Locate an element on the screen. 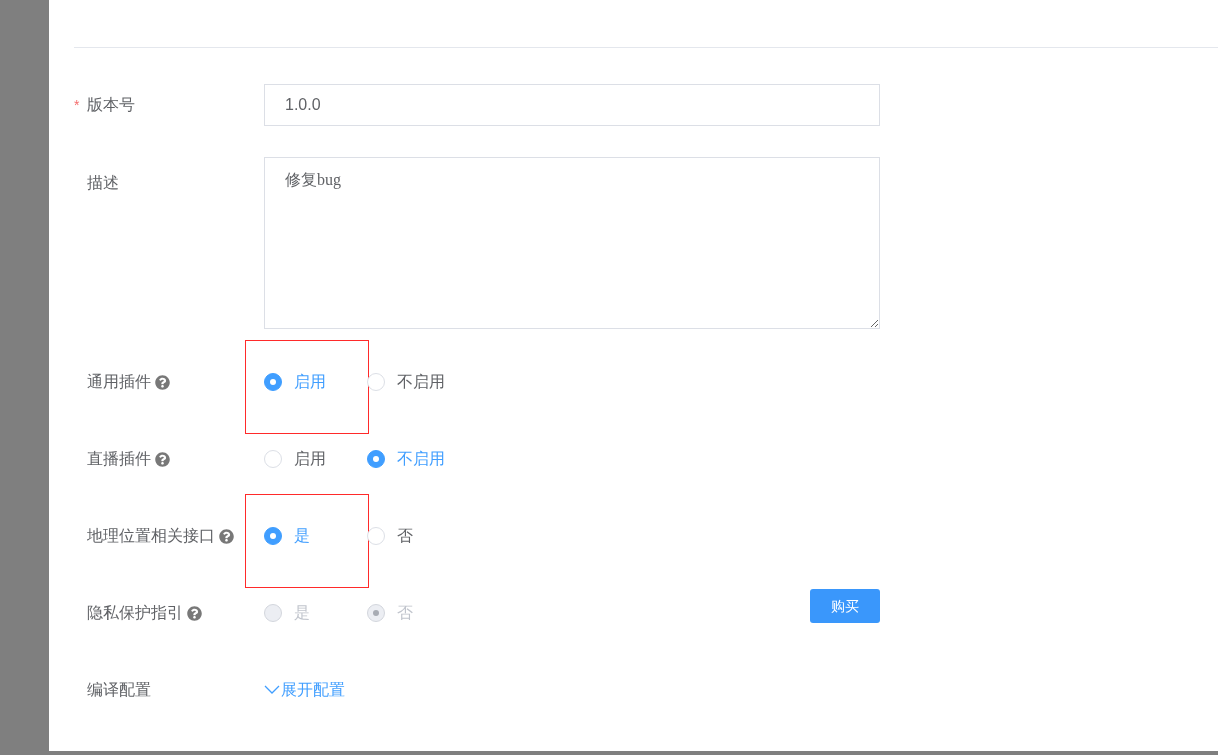 This screenshot has width=1218, height=755. field-label: 直播插件 is located at coordinates (119, 459).